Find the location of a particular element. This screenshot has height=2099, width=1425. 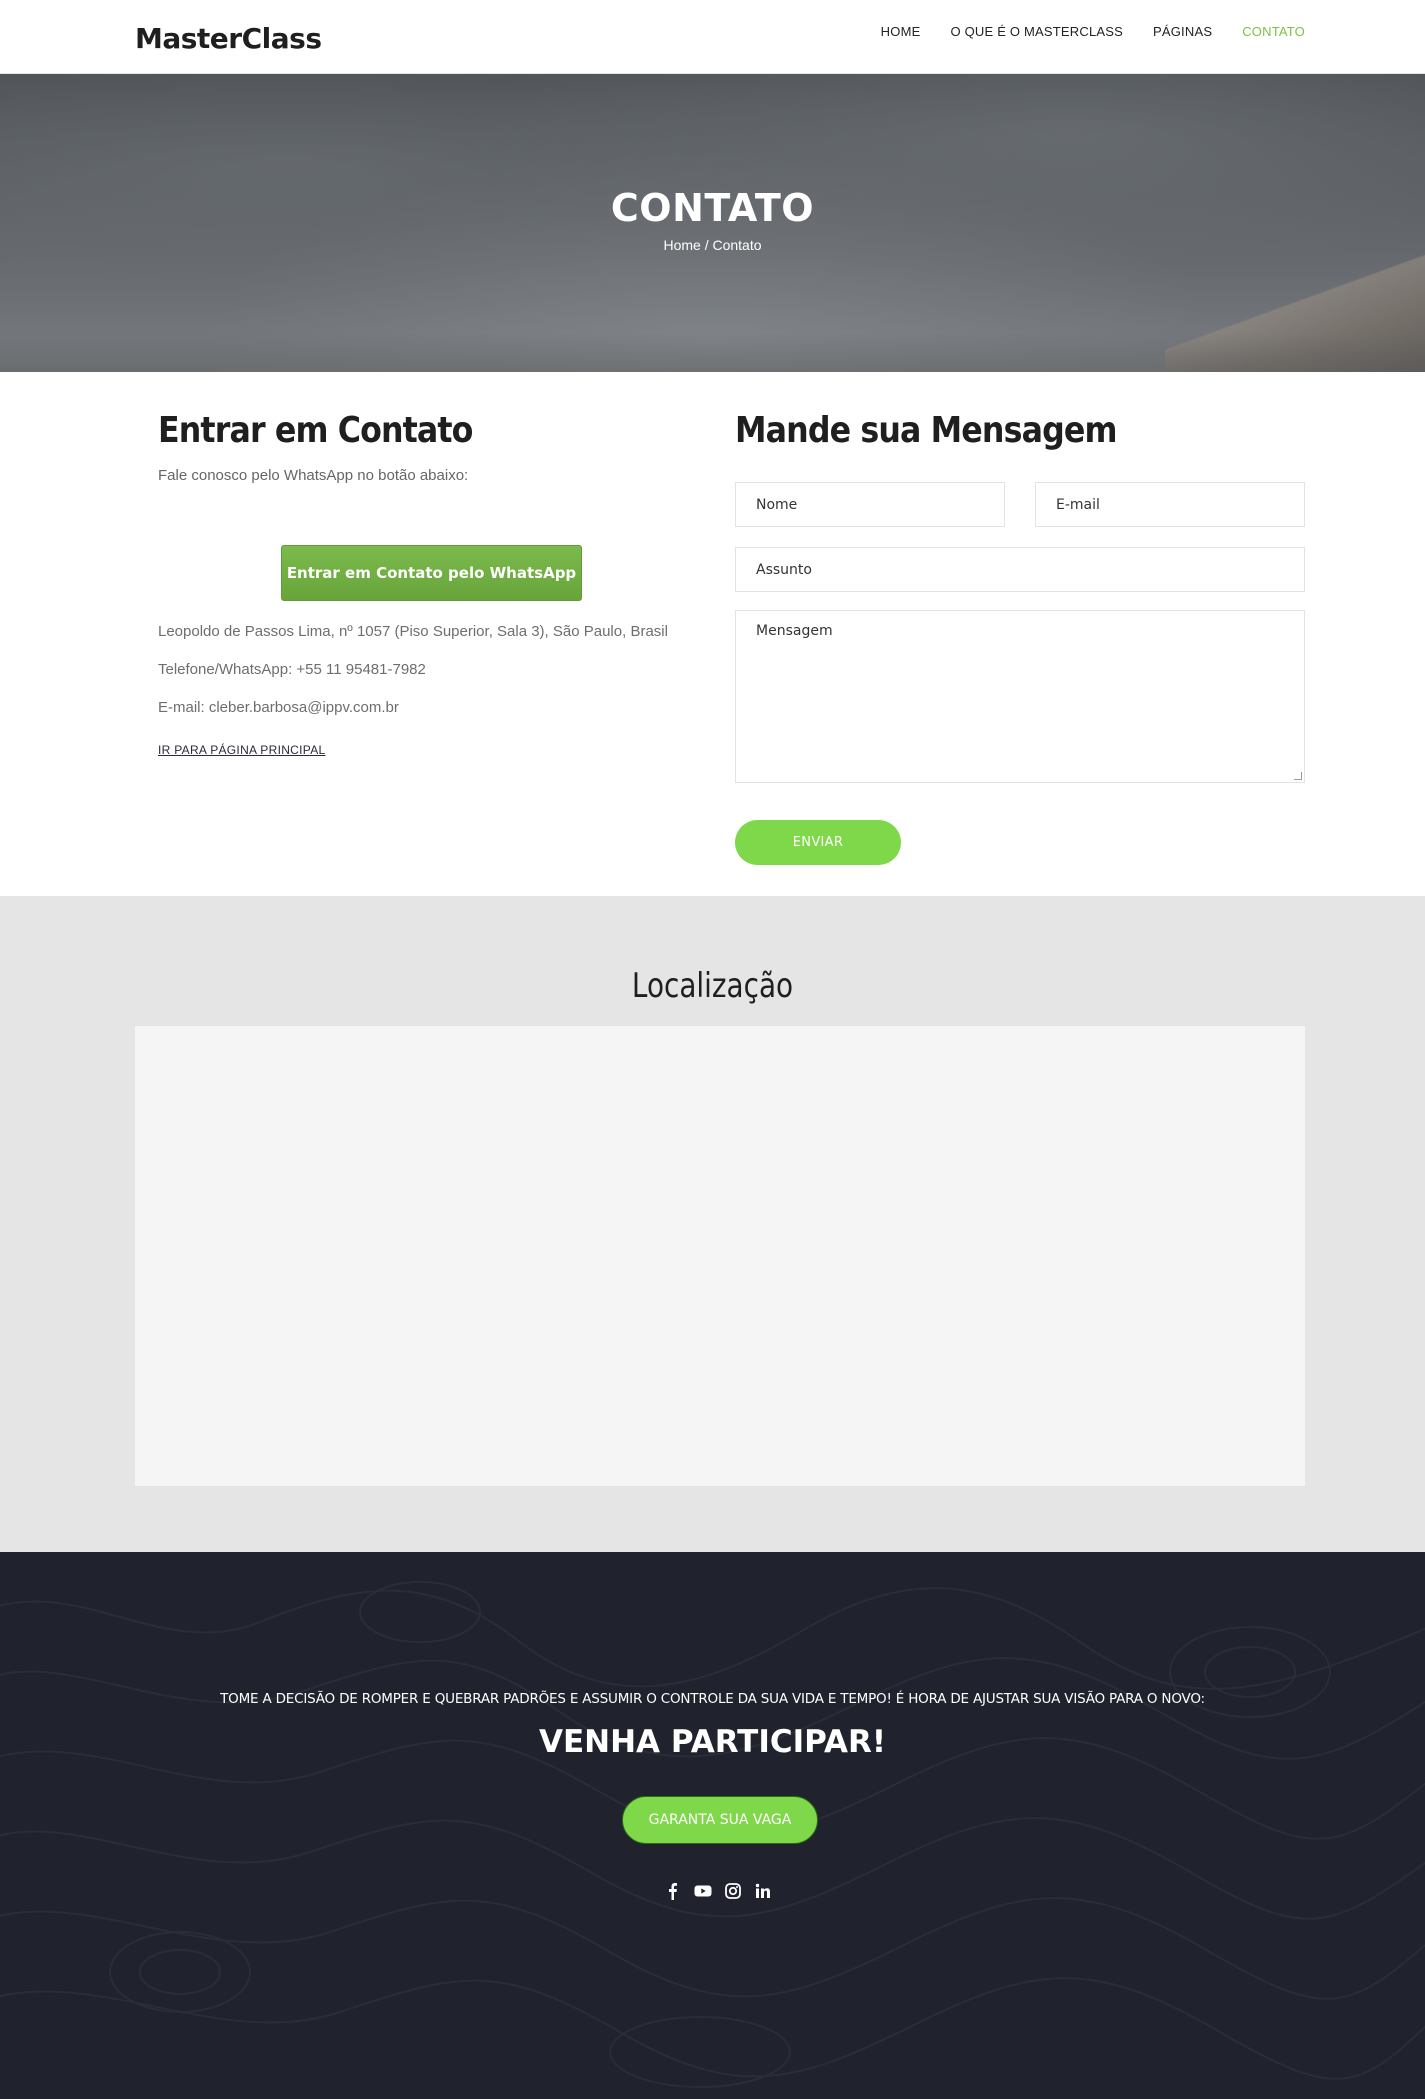

mountain-ridge-image is located at coordinates (712, 352).